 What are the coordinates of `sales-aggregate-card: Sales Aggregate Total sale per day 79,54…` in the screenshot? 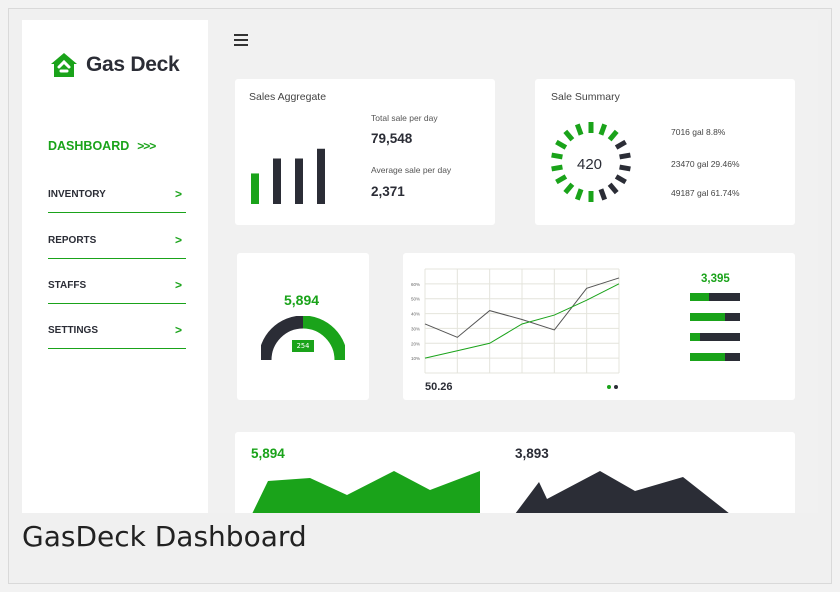 It's located at (365, 152).